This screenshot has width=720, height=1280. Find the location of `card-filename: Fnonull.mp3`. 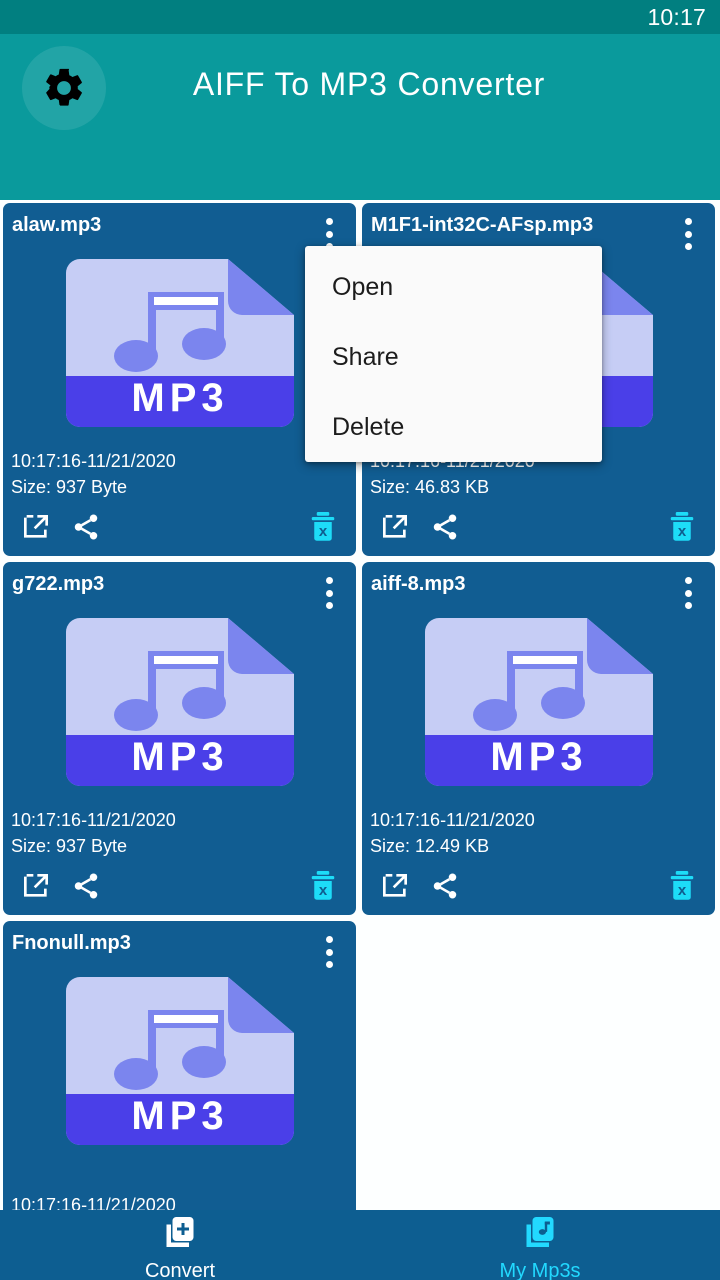

card-filename: Fnonull.mp3 is located at coordinates (71, 943).